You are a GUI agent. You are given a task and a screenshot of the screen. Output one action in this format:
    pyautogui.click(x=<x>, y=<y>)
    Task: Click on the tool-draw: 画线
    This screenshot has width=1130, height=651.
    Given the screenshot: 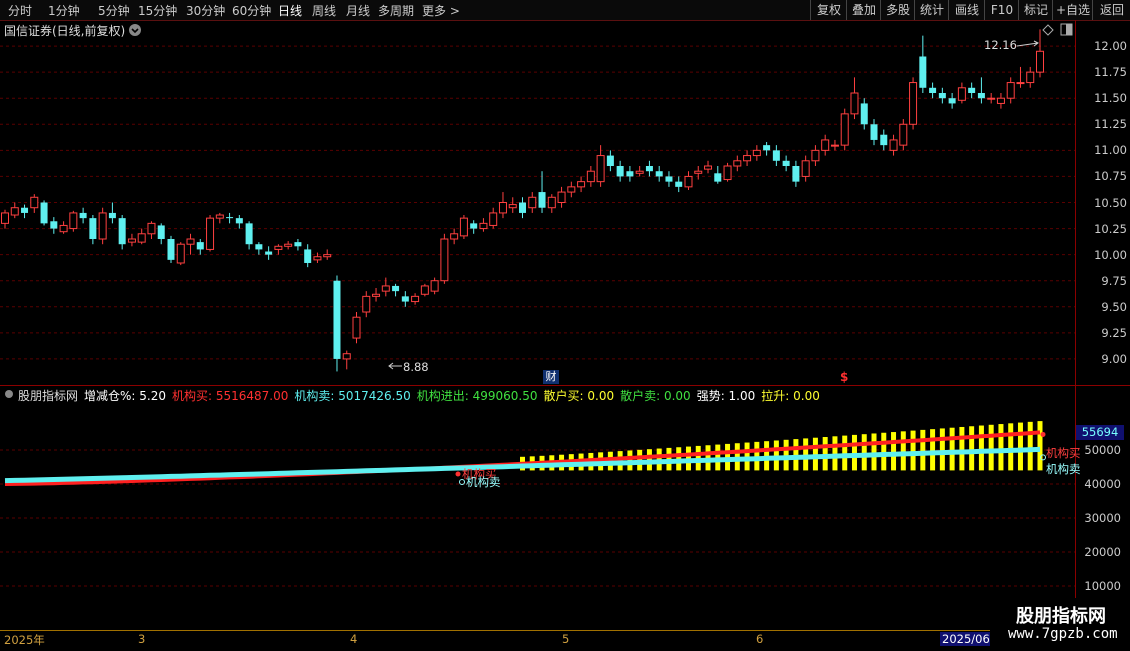 What is the action you would take?
    pyautogui.click(x=966, y=10)
    